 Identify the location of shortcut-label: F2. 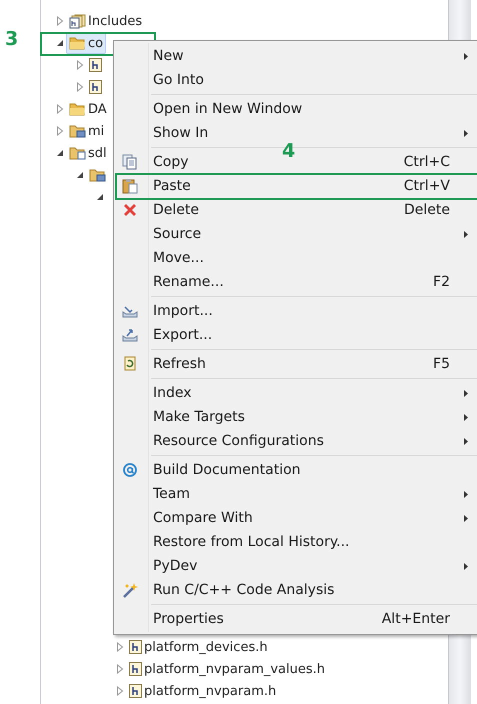
(441, 282).